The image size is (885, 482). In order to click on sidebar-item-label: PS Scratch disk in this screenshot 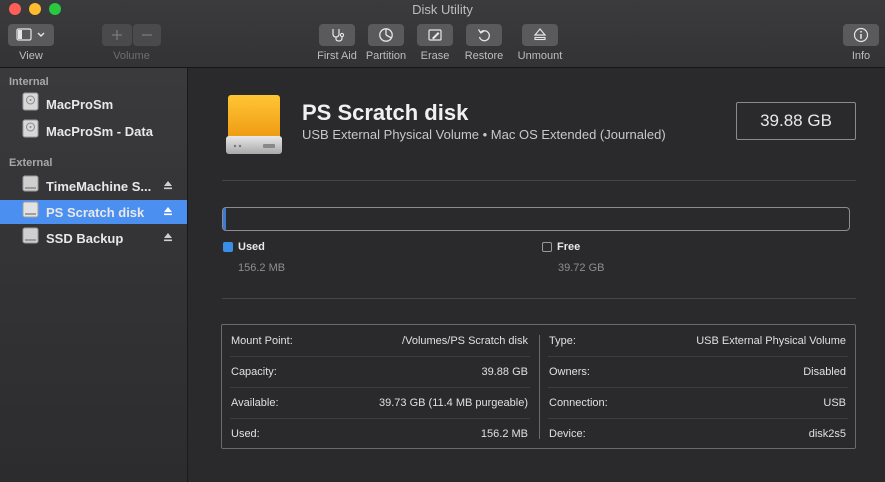, I will do `click(95, 212)`.